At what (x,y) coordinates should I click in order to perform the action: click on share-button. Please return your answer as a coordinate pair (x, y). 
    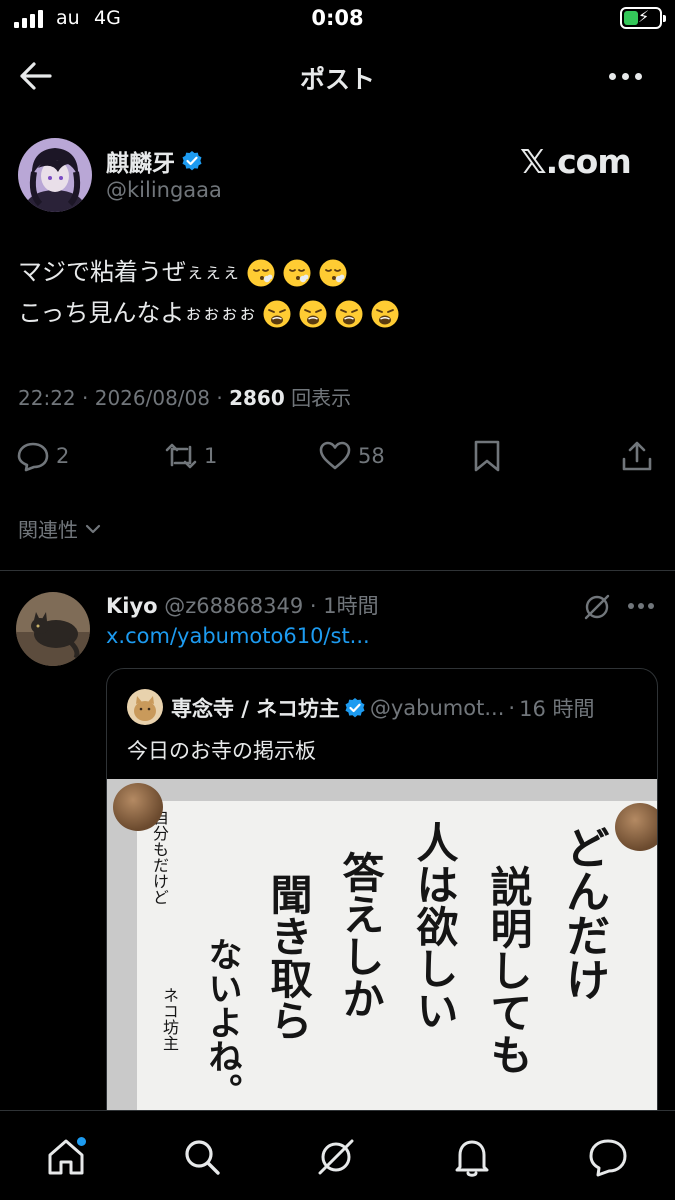
    Looking at the image, I should click on (637, 456).